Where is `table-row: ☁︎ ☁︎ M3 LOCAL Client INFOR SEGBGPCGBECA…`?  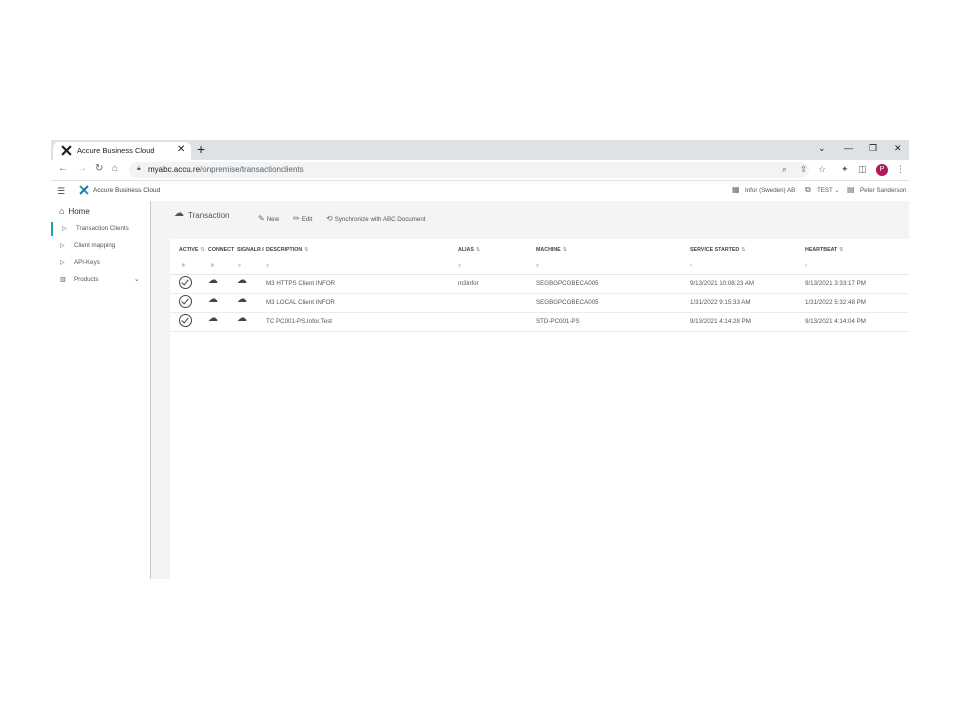
table-row: ☁︎ ☁︎ M3 LOCAL Client INFOR SEGBGPCGBECA… is located at coordinates (539, 303).